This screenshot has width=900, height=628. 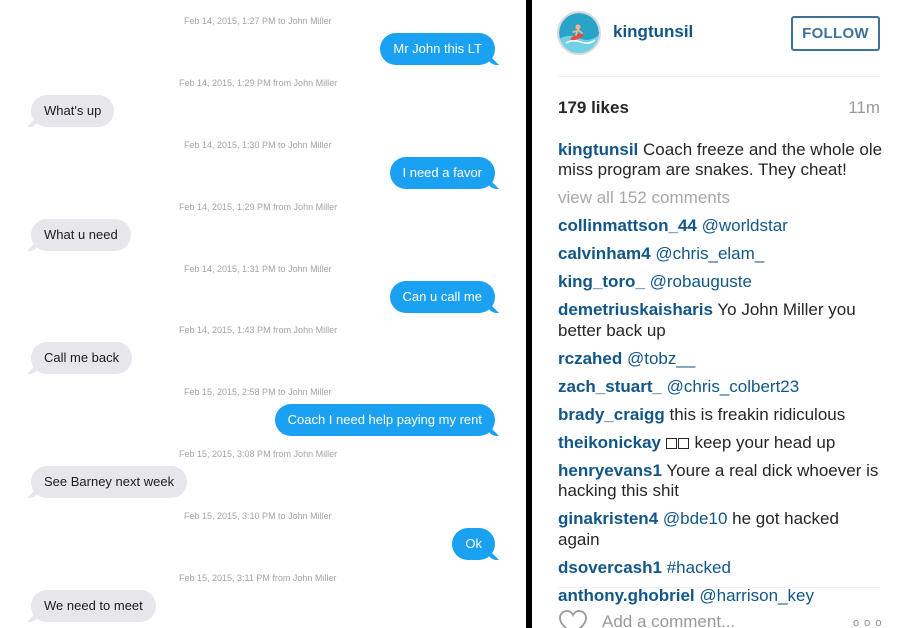 I want to click on comment-mention: @bde10, so click(x=695, y=518).